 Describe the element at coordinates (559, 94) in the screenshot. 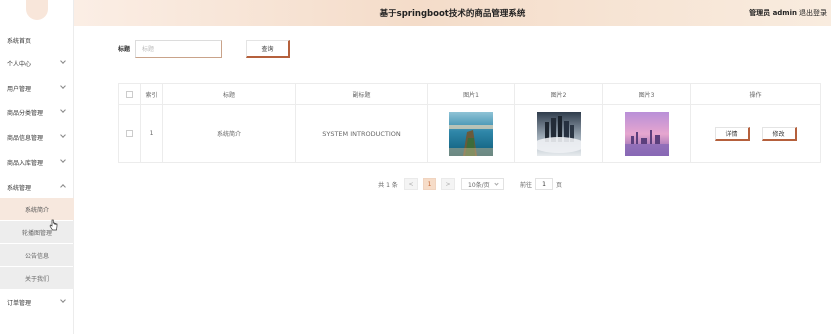

I see `column-header-image2: 图片2` at that location.